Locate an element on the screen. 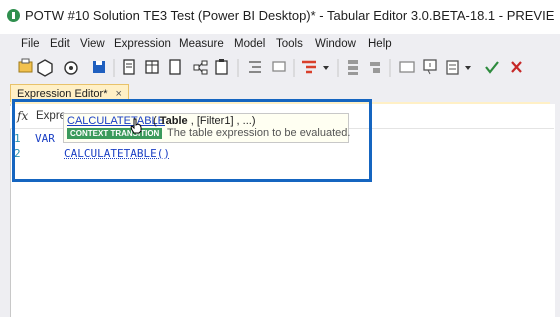 The width and height of the screenshot is (560, 317). menu-file: File is located at coordinates (30, 44).